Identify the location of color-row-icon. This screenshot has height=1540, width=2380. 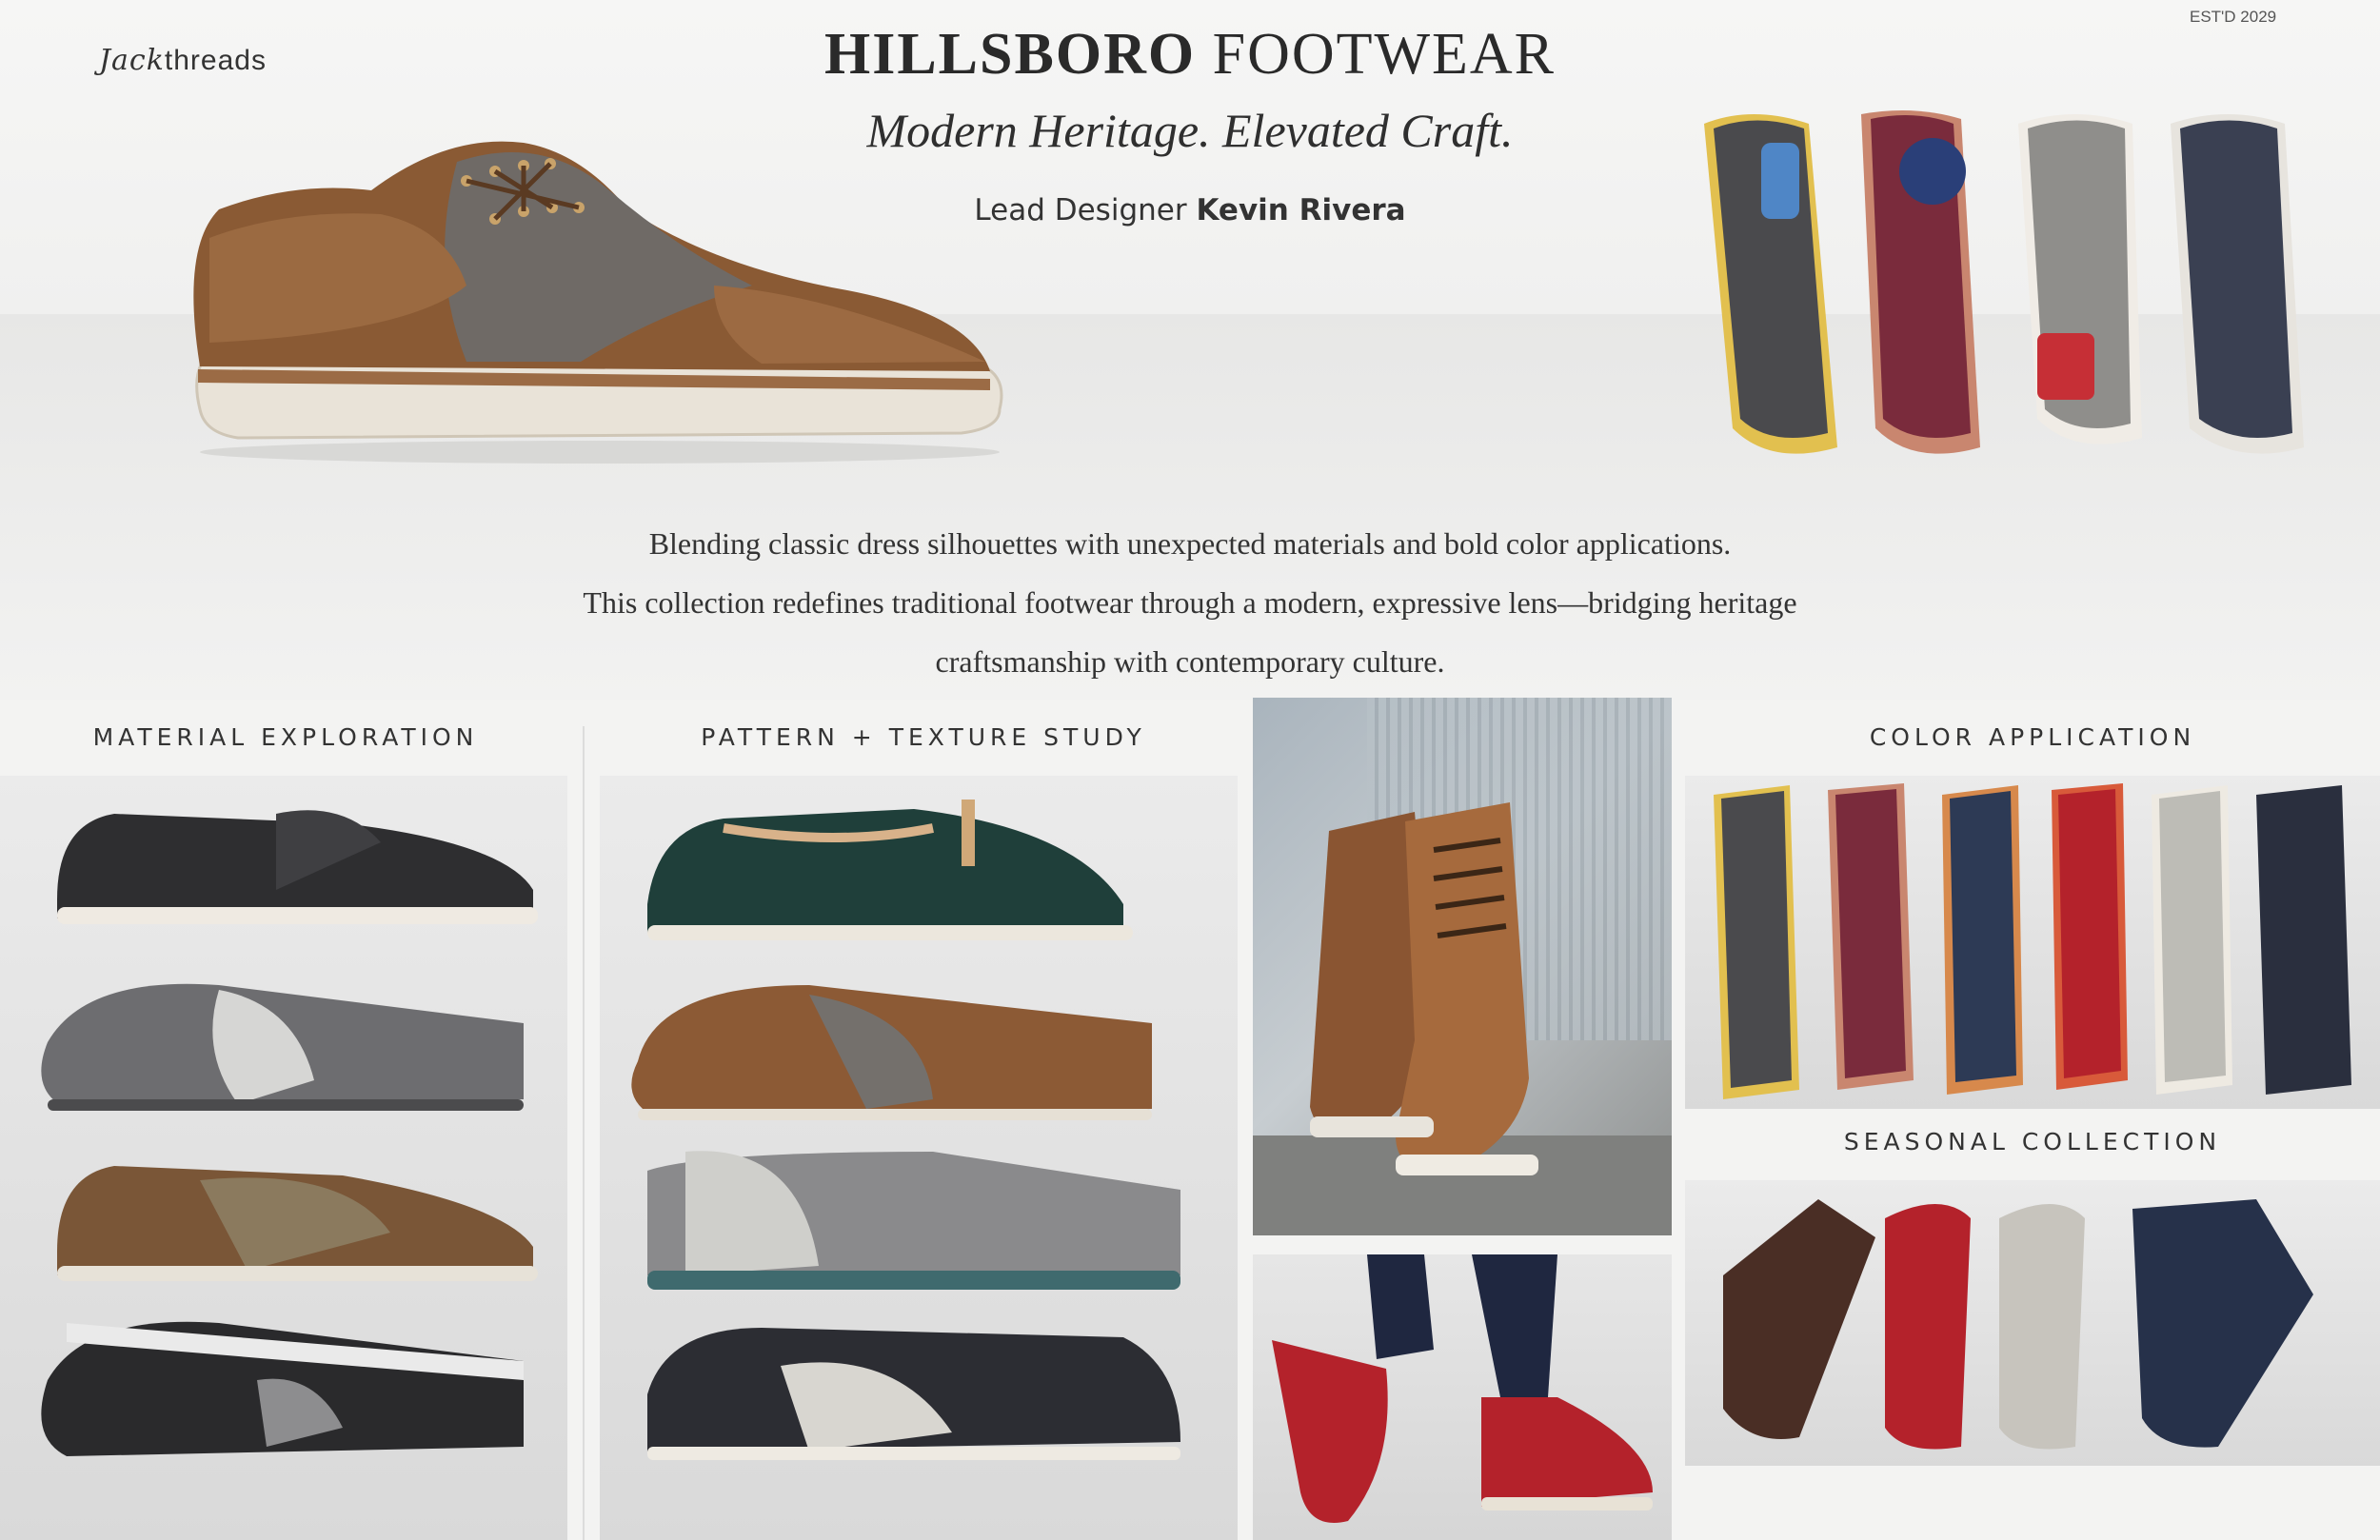
(2033, 941).